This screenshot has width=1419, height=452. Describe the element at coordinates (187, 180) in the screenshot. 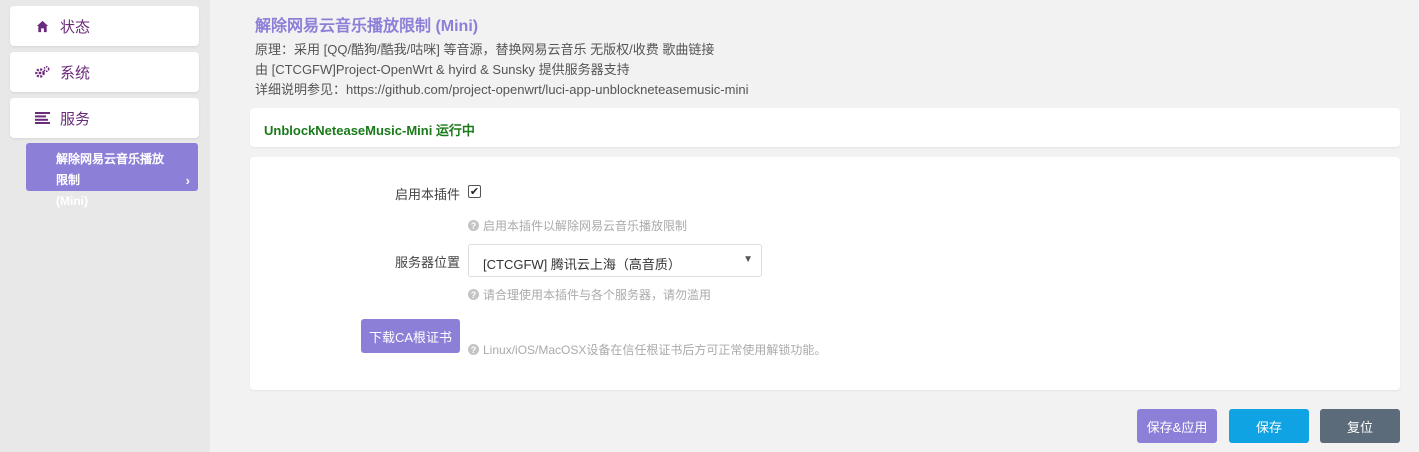

I see `chevron-right-icon: ›` at that location.